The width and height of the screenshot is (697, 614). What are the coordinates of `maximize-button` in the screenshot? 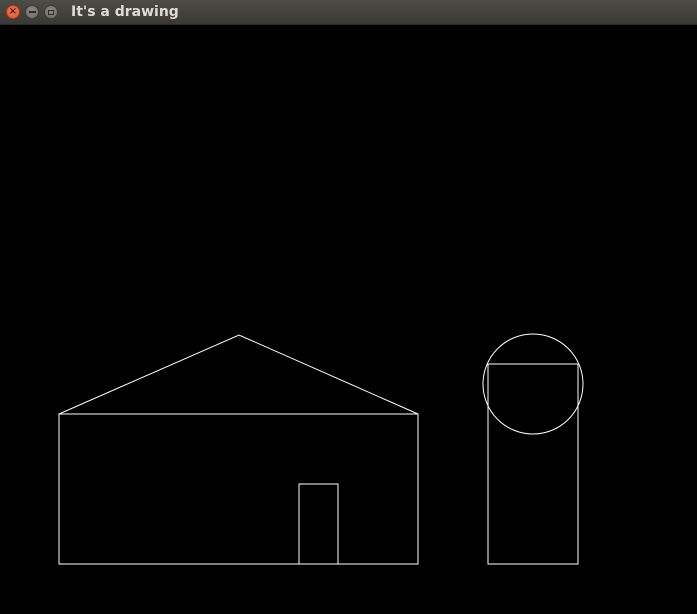 It's located at (51, 12).